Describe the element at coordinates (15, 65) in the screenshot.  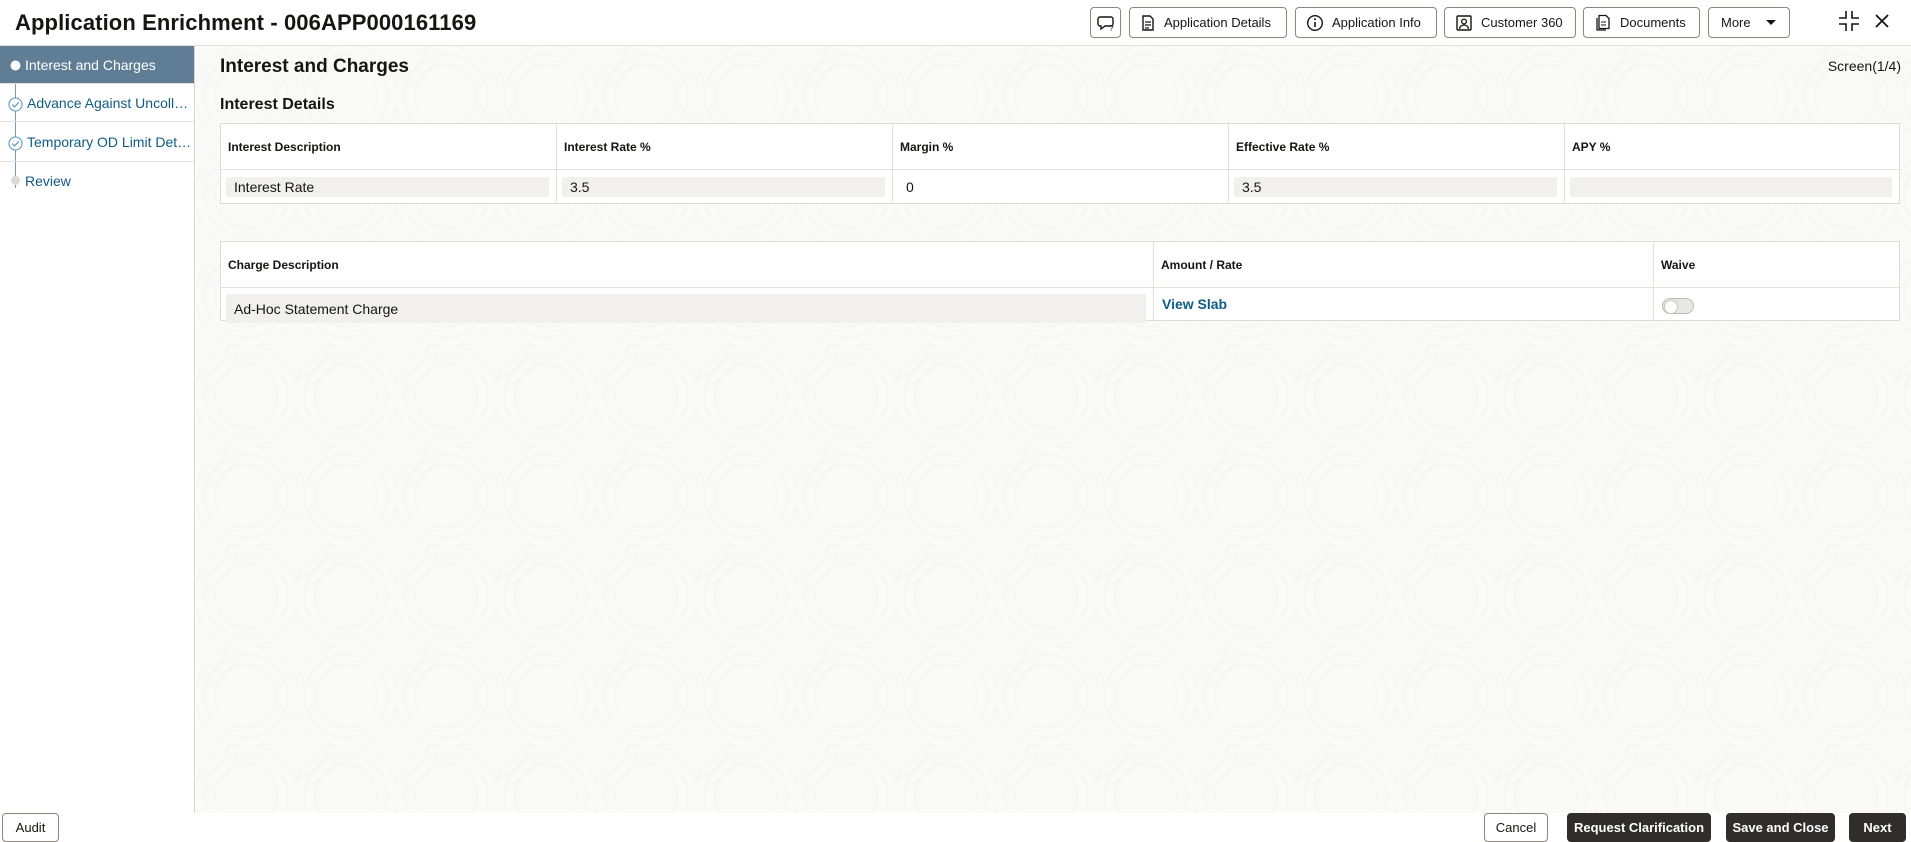
I see `active-step-dot-icon` at that location.